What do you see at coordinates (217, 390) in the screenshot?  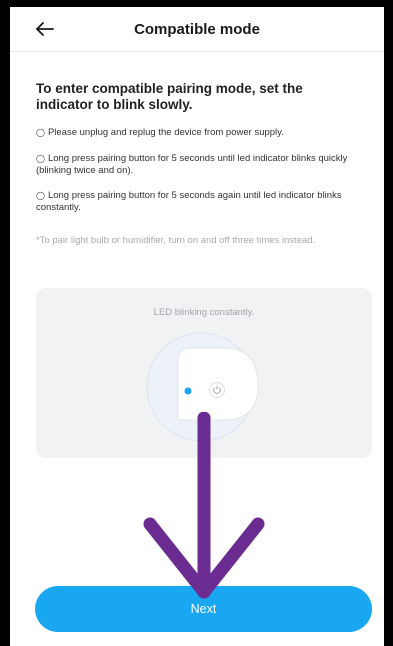 I see `power-icon` at bounding box center [217, 390].